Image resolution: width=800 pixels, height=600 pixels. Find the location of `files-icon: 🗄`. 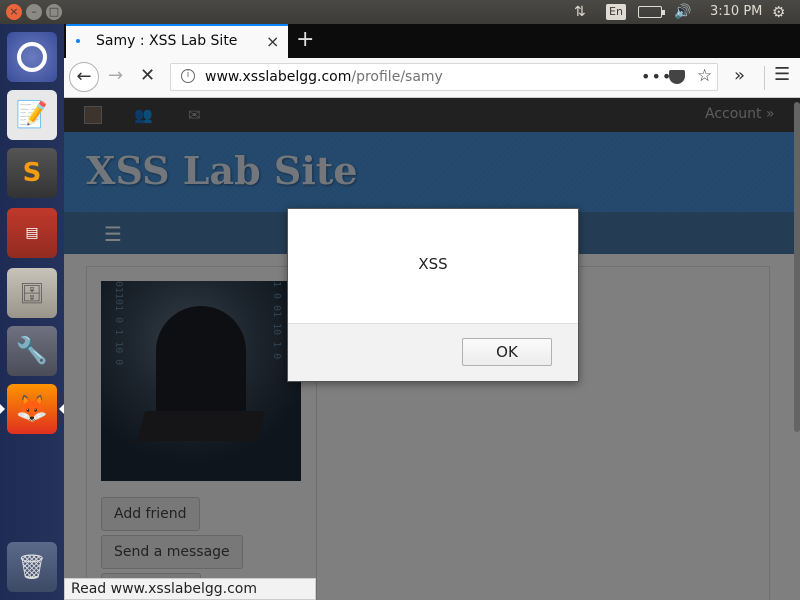

files-icon: 🗄 is located at coordinates (32, 293).